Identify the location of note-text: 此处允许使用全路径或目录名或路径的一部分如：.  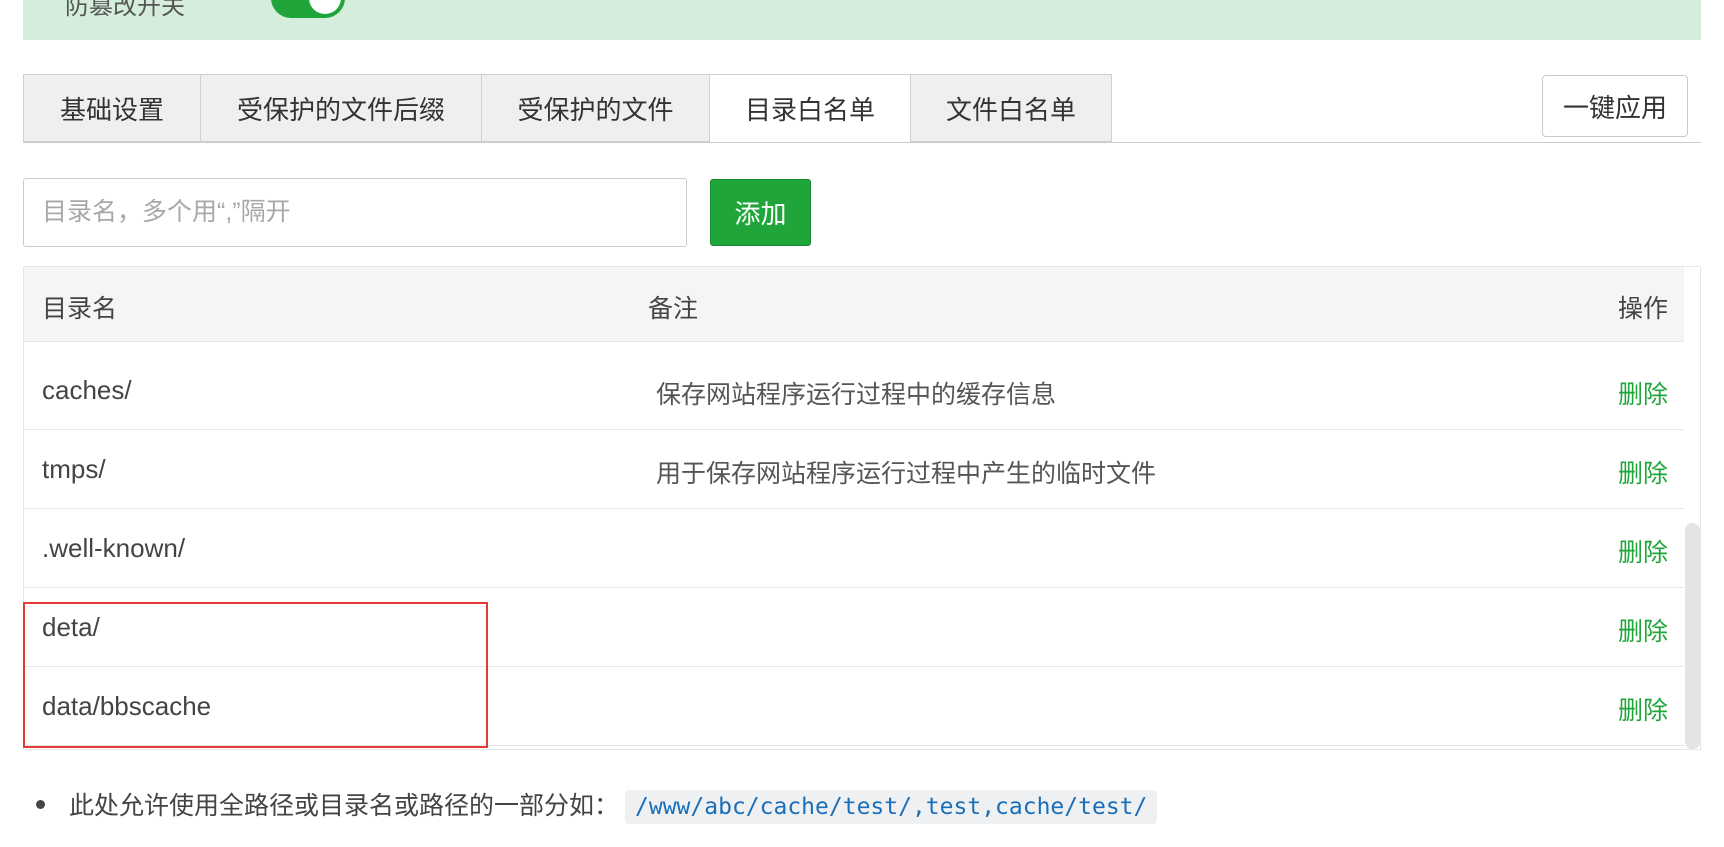
(344, 806).